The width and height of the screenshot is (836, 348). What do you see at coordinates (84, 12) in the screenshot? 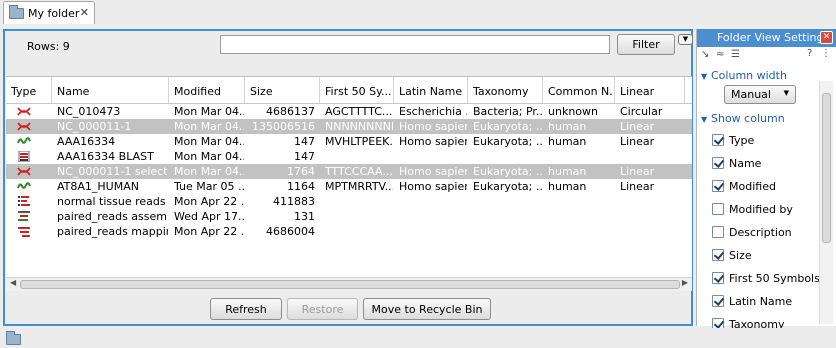
I see `close-icon: ✕` at bounding box center [84, 12].